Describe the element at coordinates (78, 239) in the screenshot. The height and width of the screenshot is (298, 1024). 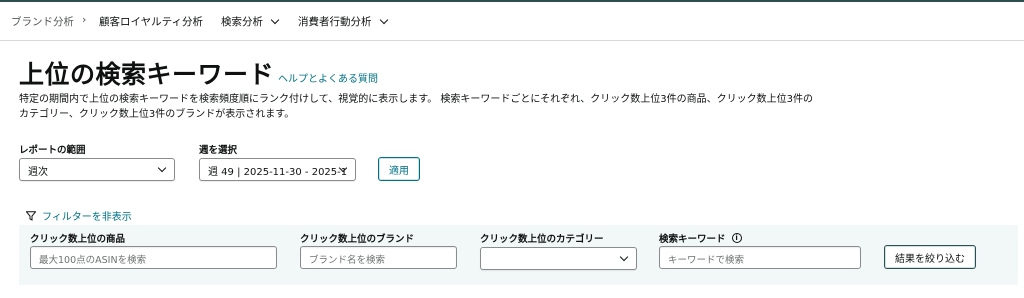
I see `top-clicked-products-label: クリック数上位の商品` at that location.